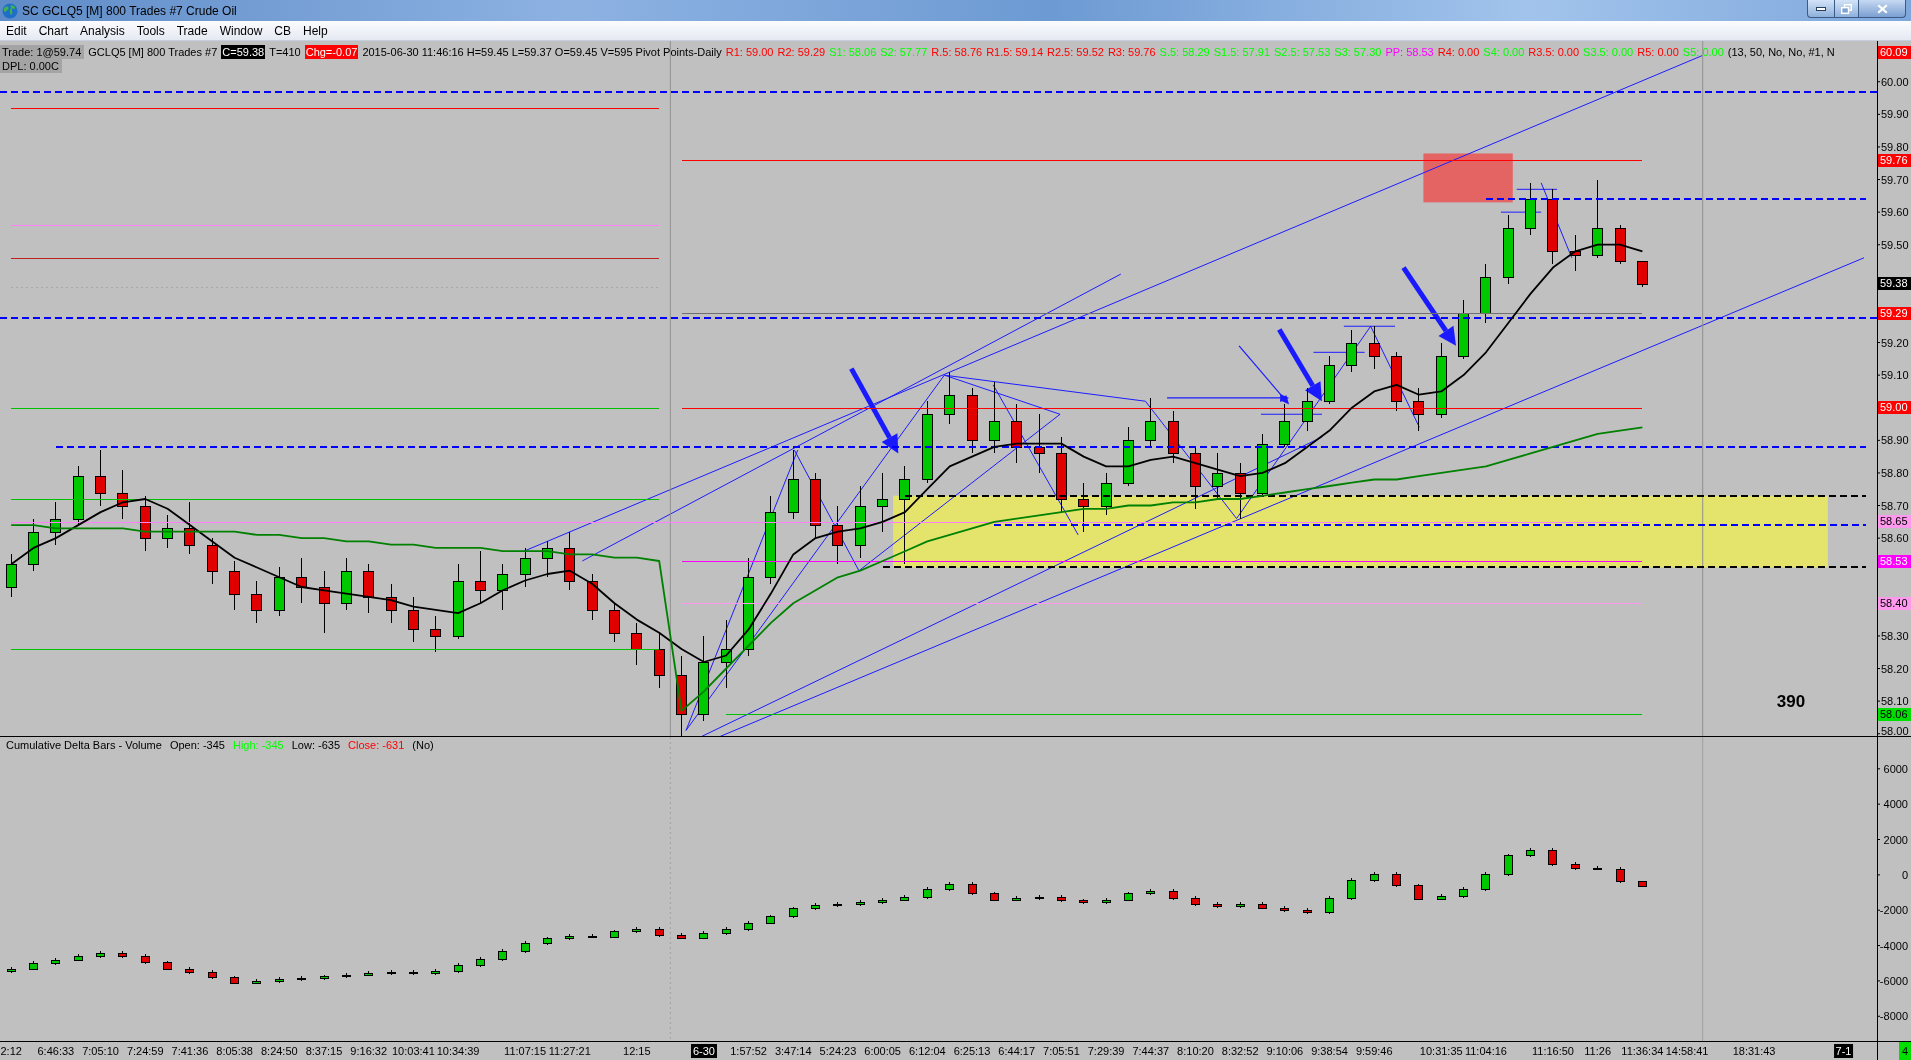 This screenshot has width=1911, height=1060. What do you see at coordinates (258, 745) in the screenshot?
I see `readout-value: High: -345` at bounding box center [258, 745].